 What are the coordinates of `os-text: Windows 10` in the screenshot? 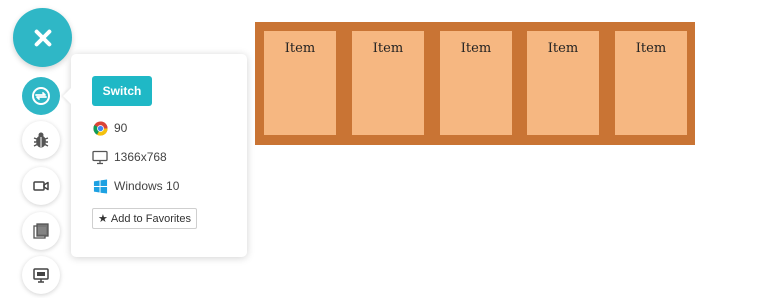 It's located at (147, 186).